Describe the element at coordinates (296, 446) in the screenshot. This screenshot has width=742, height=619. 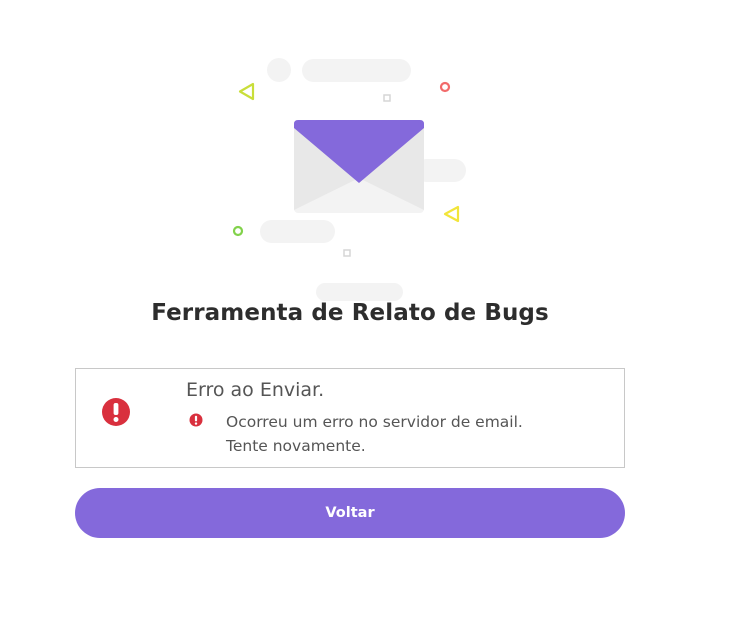
I see `alert-message-line: Tente novamente.` at that location.